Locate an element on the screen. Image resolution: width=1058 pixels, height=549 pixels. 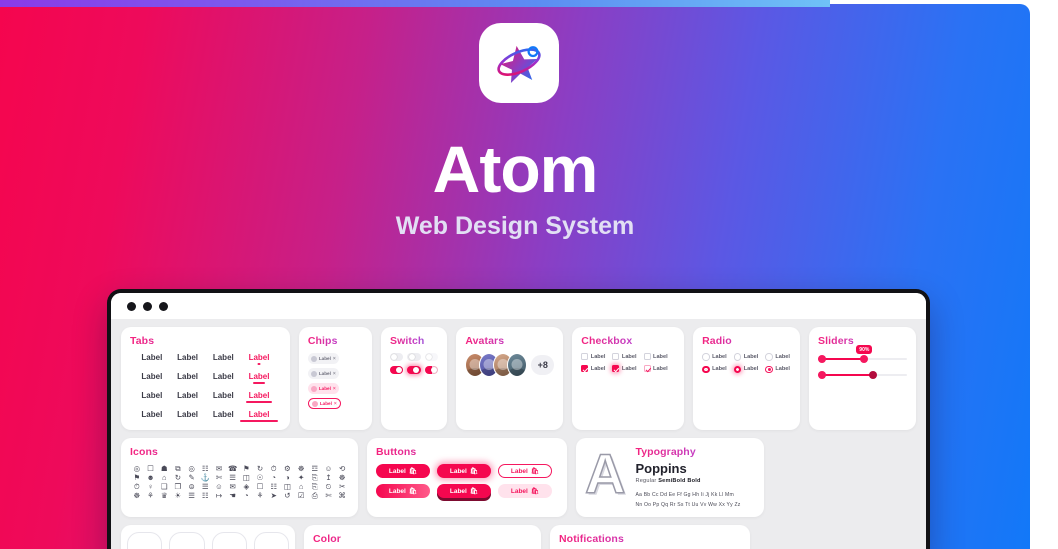
ui-icon: ✉ is located at coordinates (233, 486).